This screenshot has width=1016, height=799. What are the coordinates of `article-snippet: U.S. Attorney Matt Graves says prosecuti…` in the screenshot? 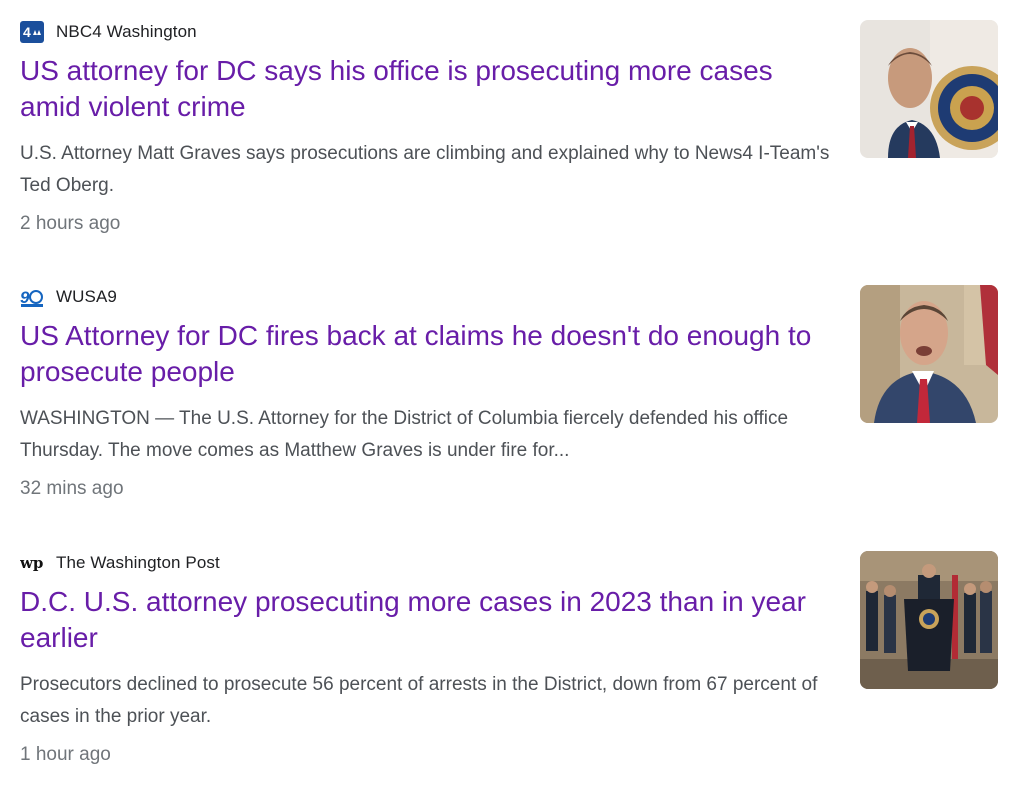 It's located at (425, 169).